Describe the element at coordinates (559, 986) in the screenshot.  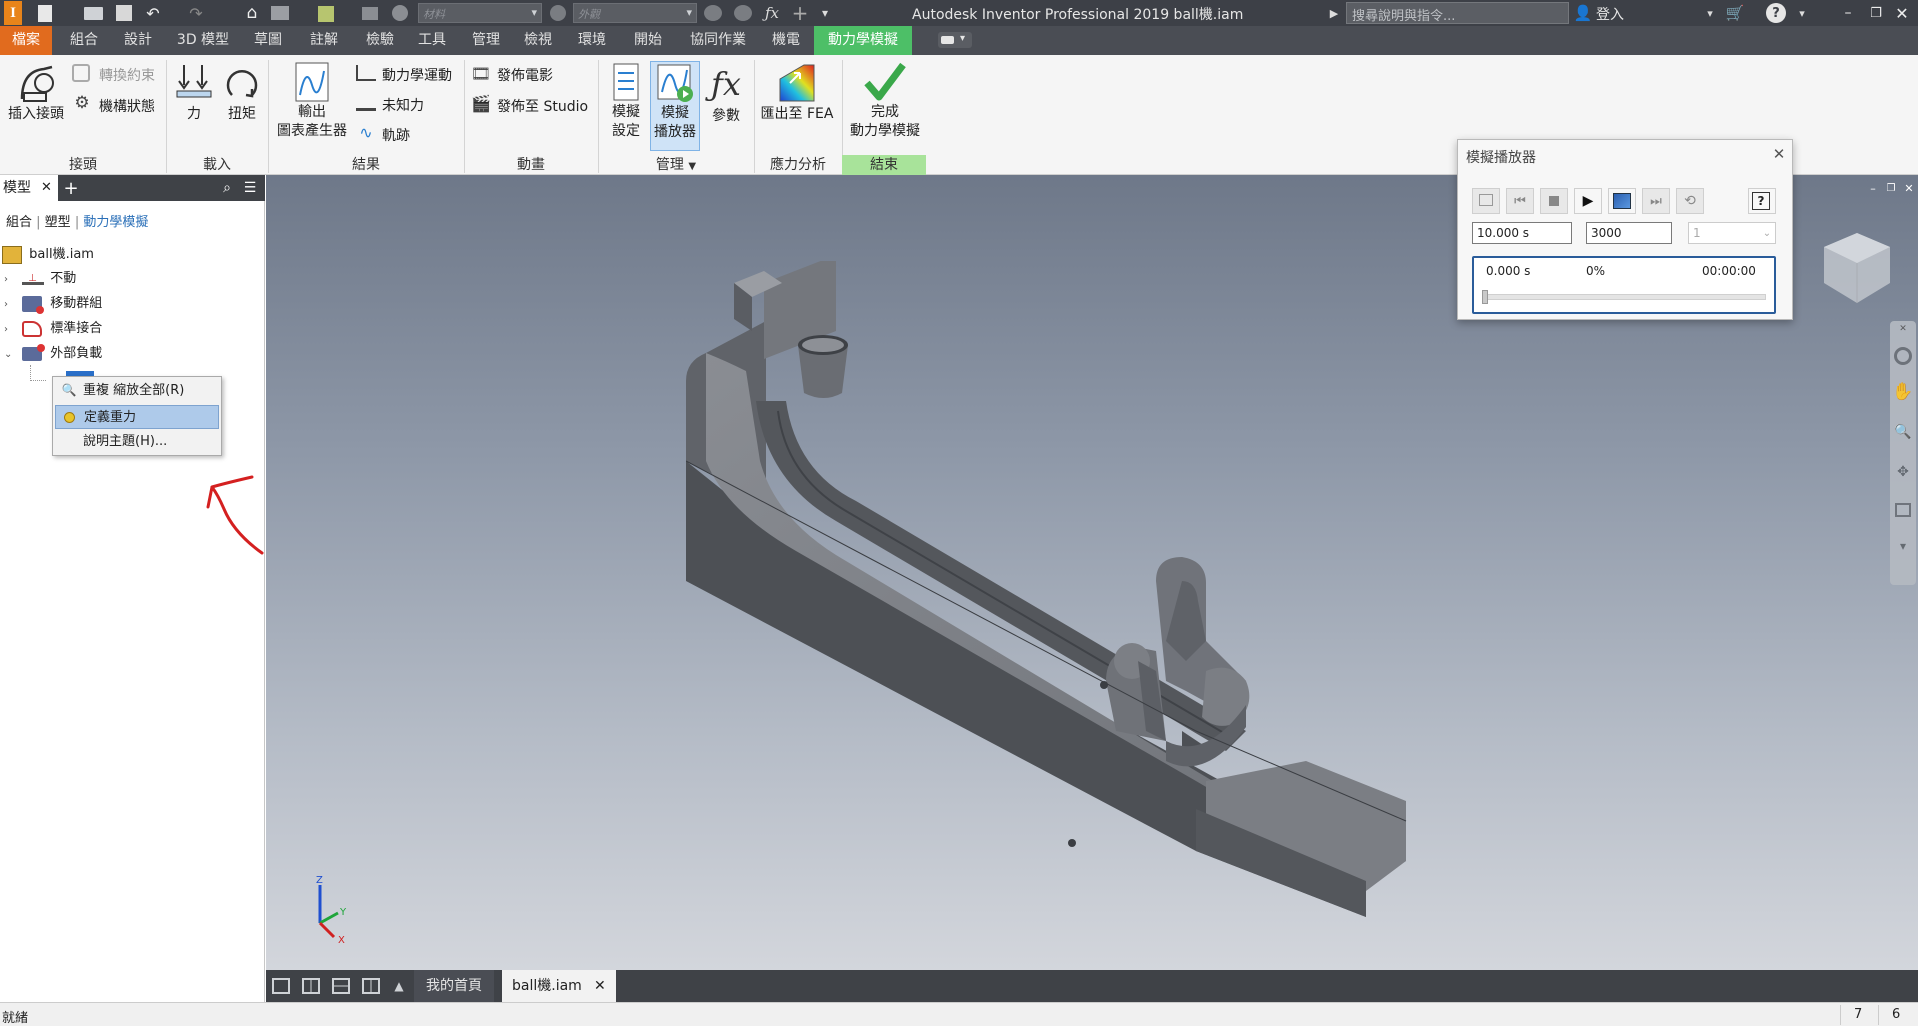
I see `tab-document: ball機.iam ✕` at that location.